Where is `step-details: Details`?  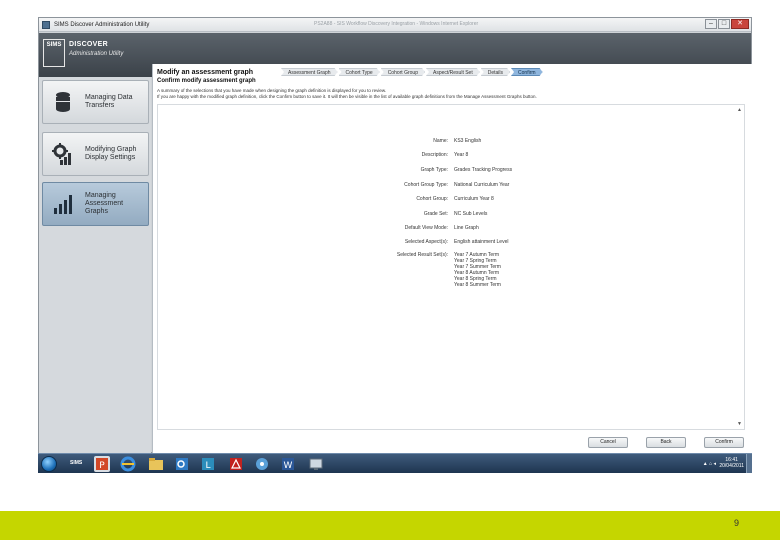
step-details: Details is located at coordinates (495, 72).